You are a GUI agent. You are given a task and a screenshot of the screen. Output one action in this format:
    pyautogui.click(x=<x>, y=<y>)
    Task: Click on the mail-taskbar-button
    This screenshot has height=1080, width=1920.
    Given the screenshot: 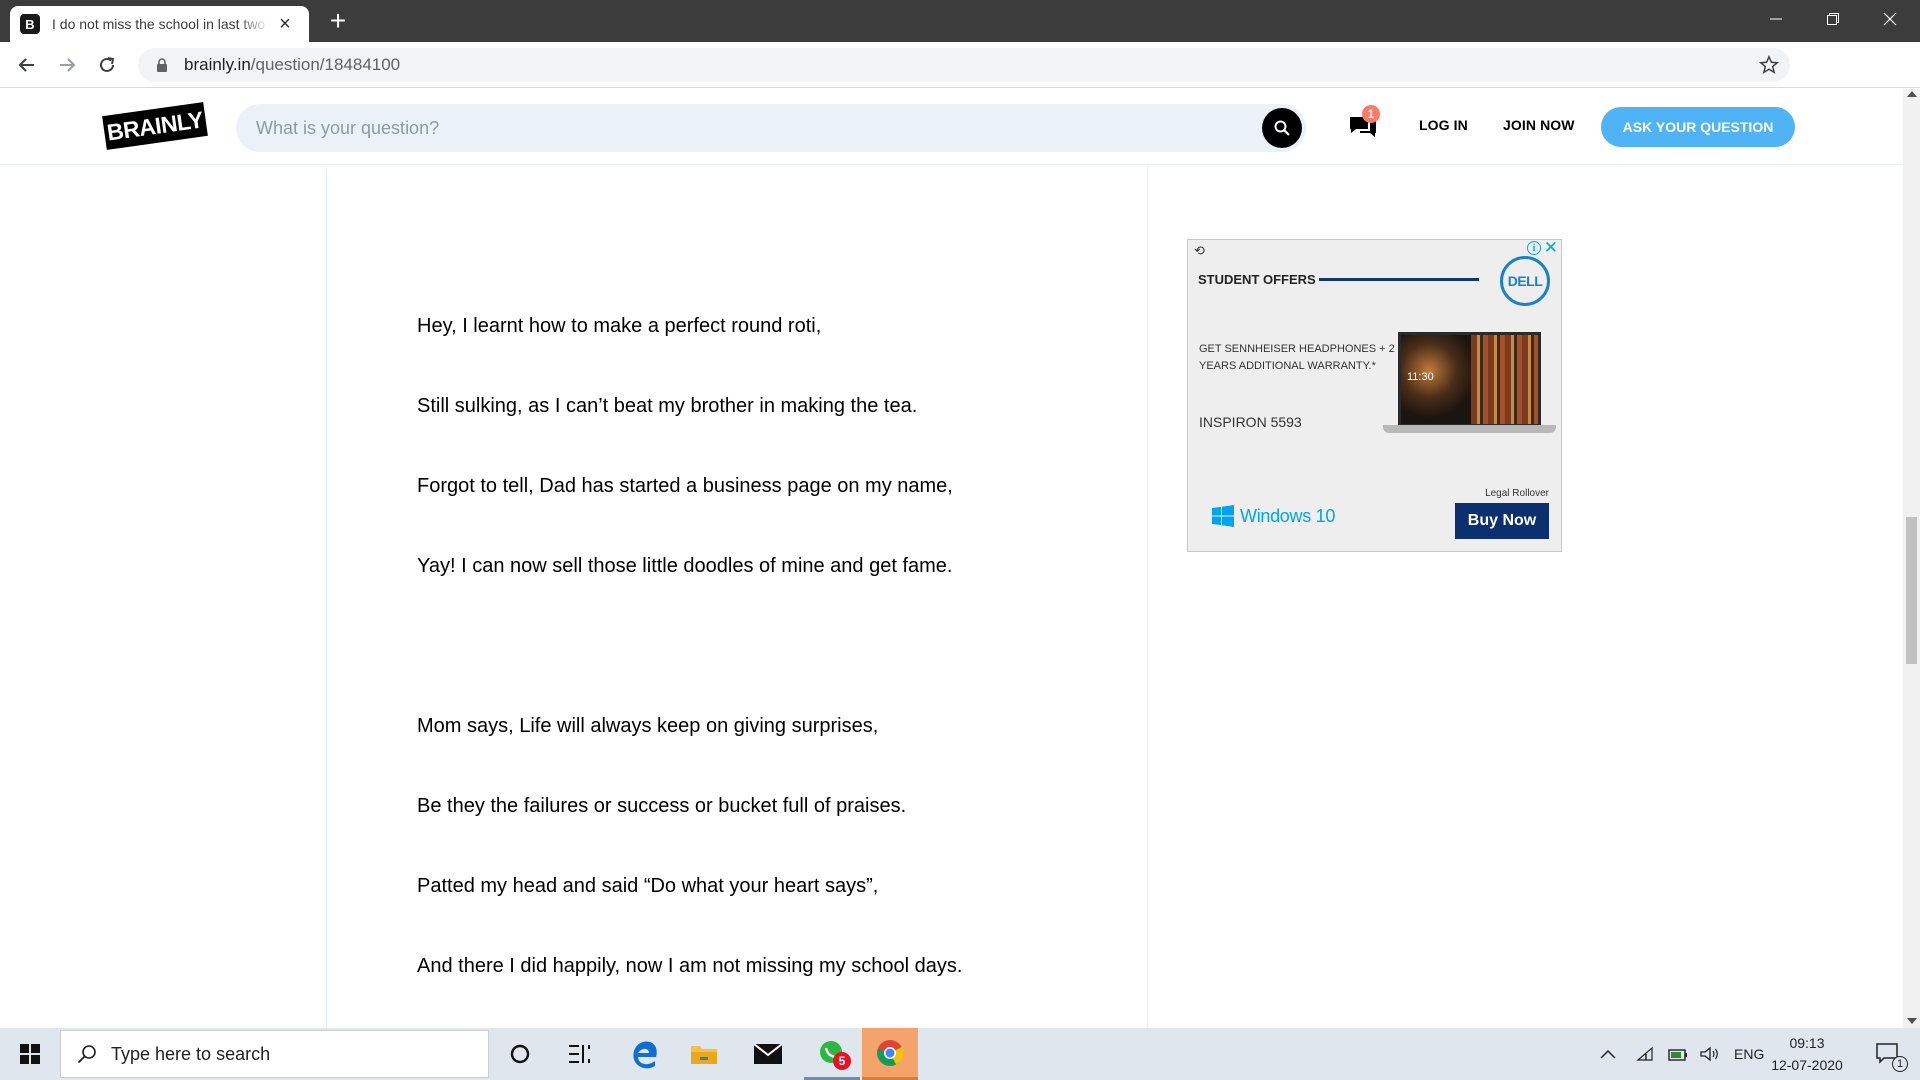 What is the action you would take?
    pyautogui.click(x=768, y=1054)
    